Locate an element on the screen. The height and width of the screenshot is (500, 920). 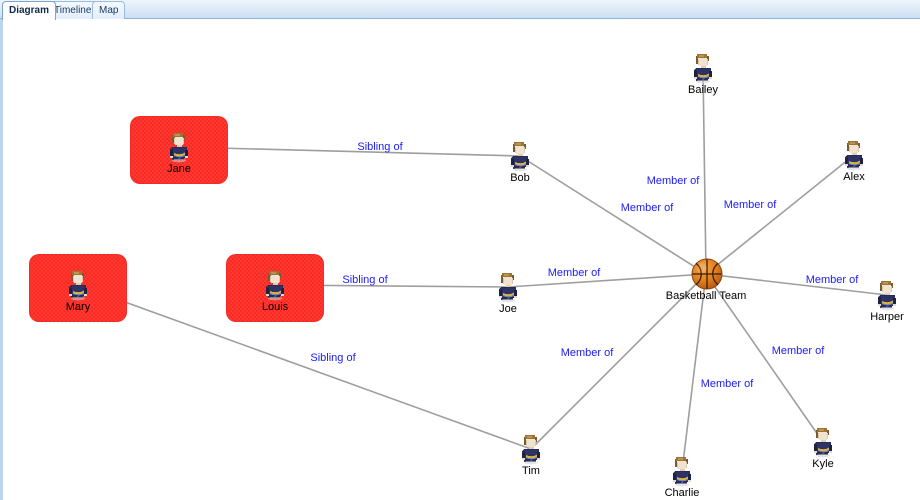
graph-node-joe: Joe is located at coordinates (508, 293).